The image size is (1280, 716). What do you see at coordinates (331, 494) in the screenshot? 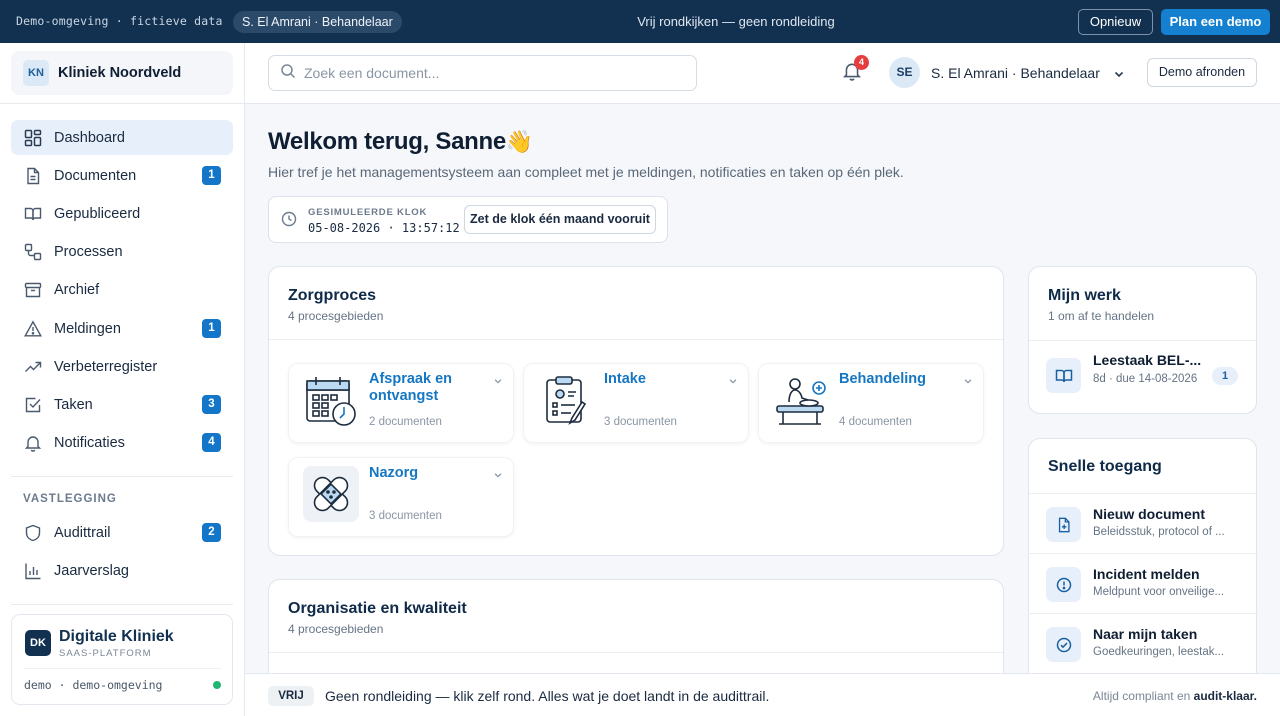
I see `bandage-icon` at bounding box center [331, 494].